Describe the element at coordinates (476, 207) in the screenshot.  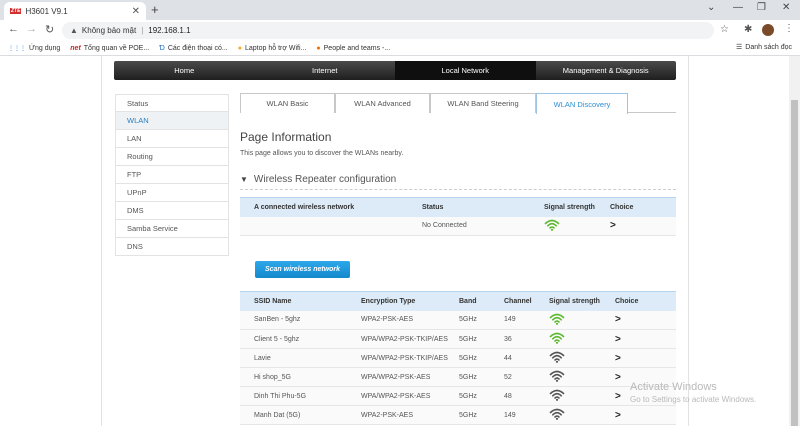
I see `col-status: Status` at that location.